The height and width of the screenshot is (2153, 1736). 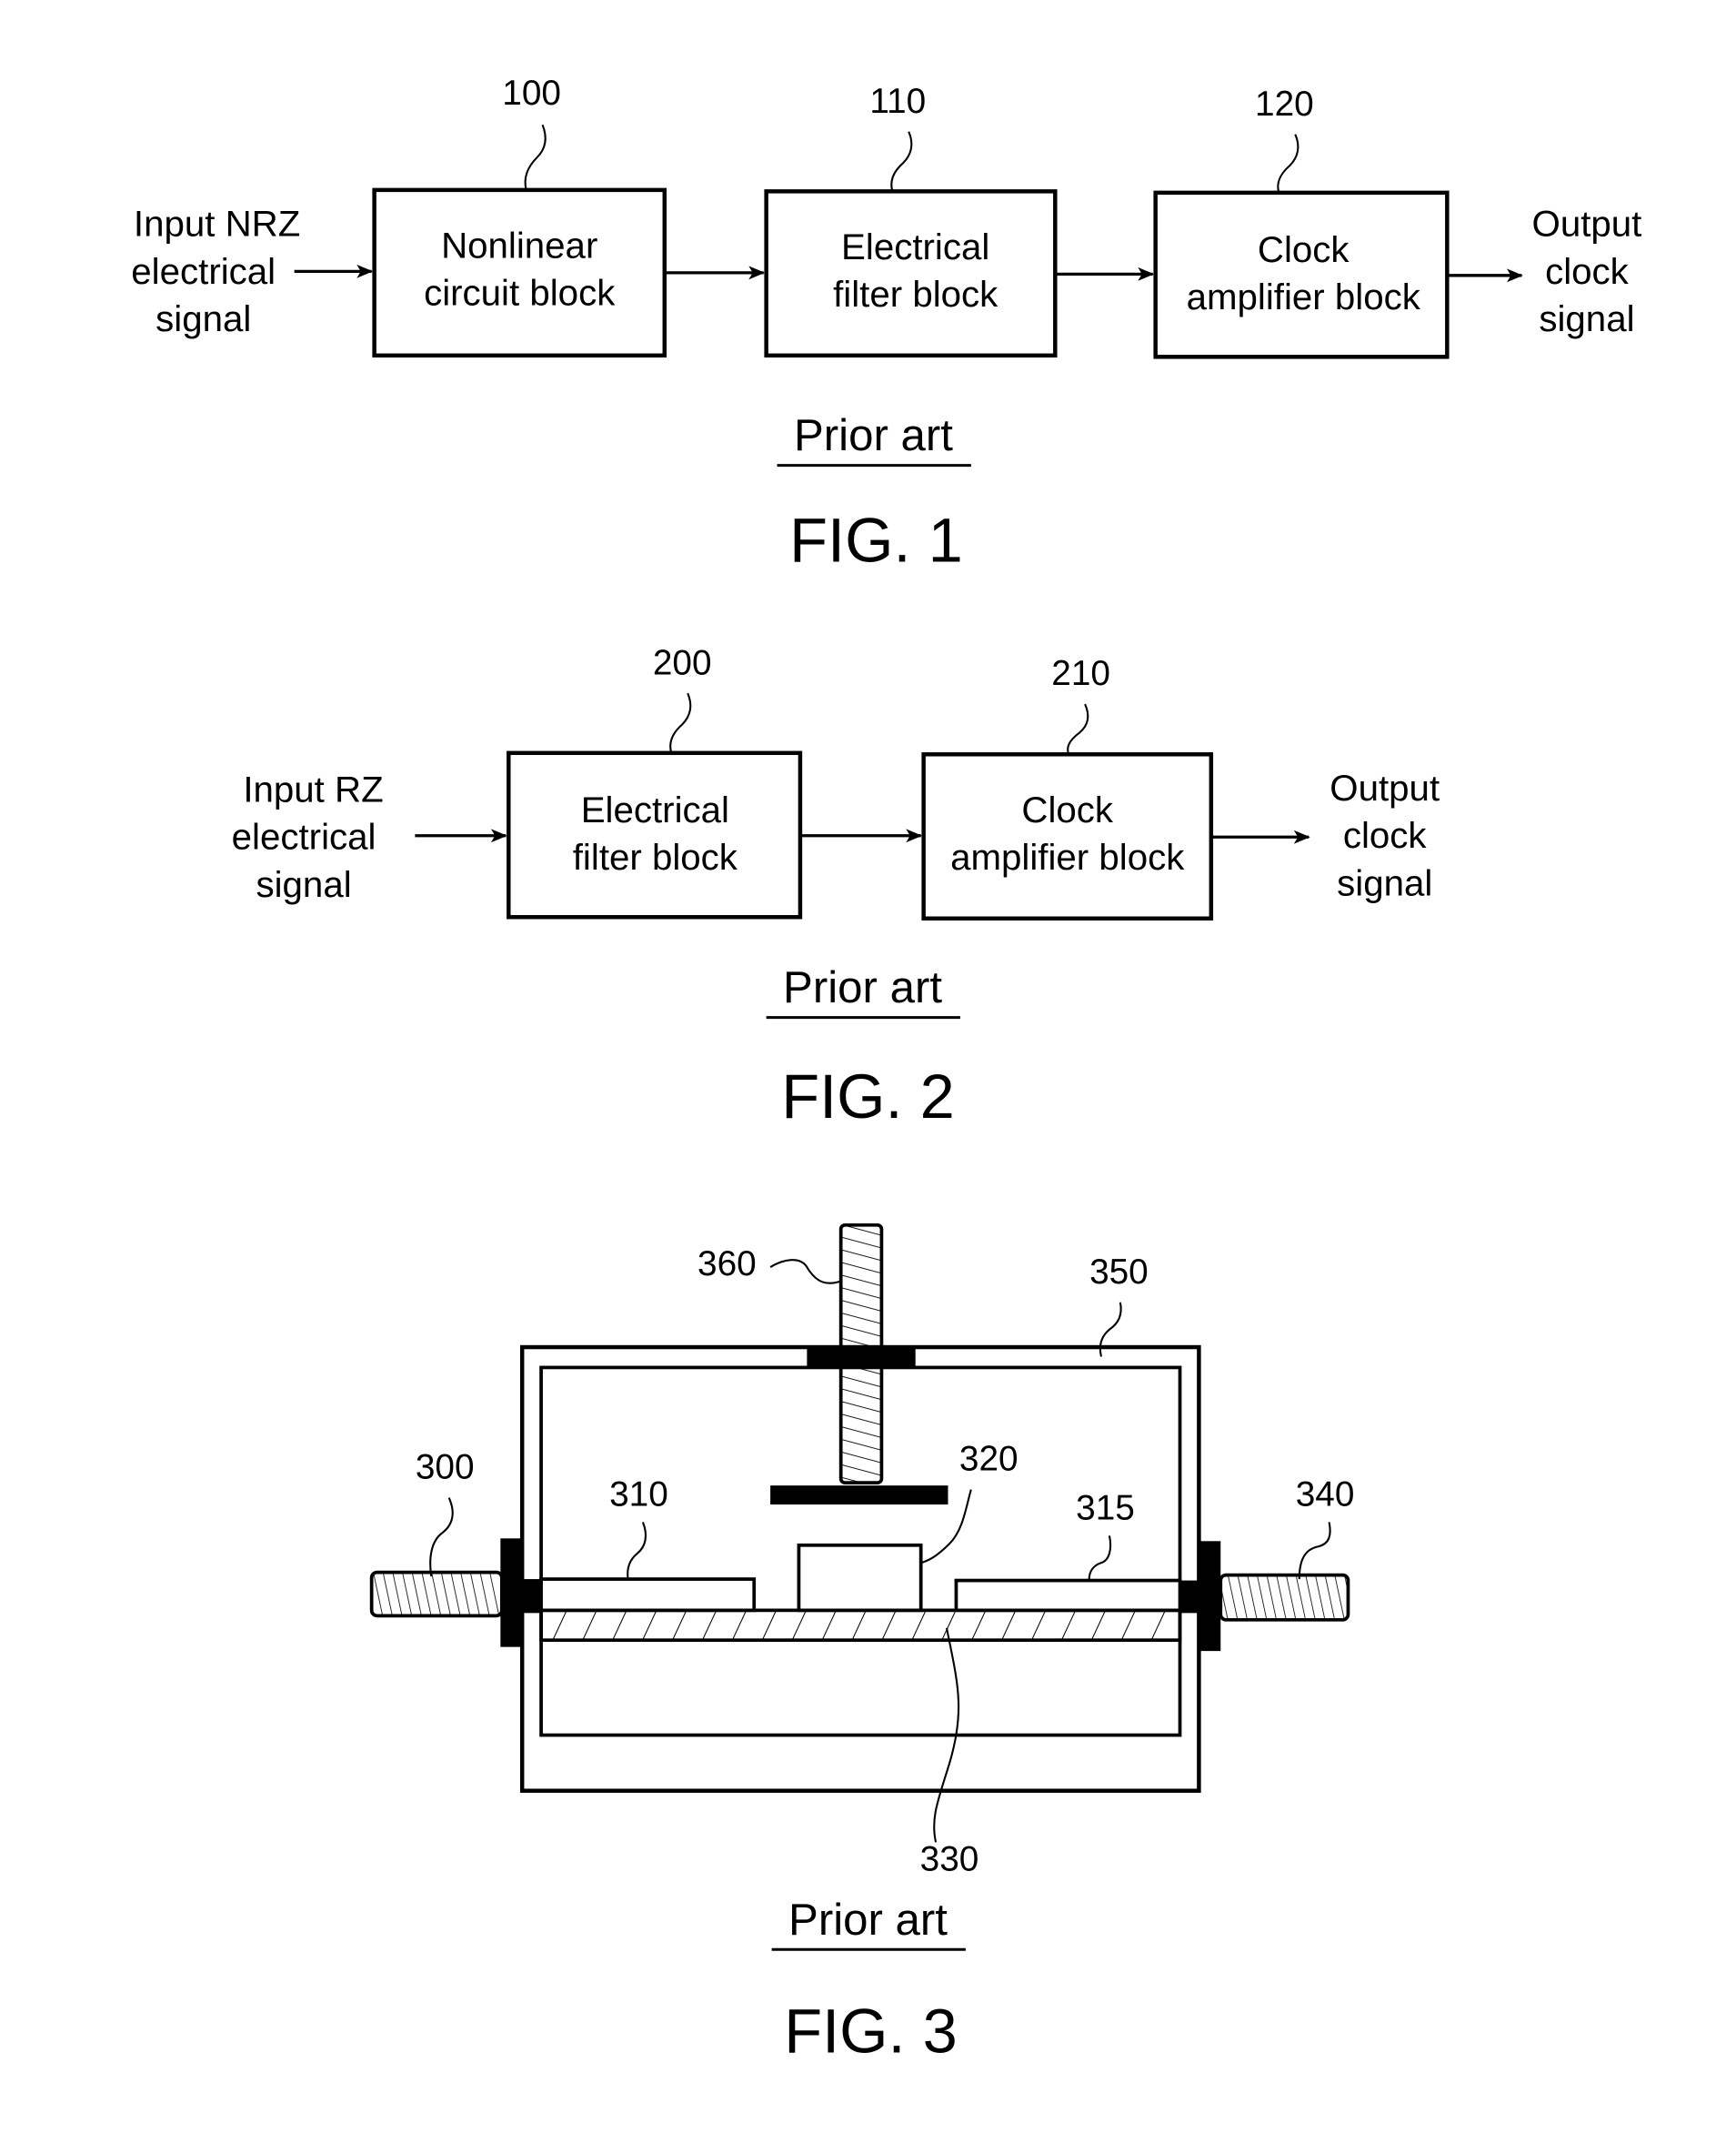 I want to click on fig2-input-line-2: electrical, so click(x=304, y=837).